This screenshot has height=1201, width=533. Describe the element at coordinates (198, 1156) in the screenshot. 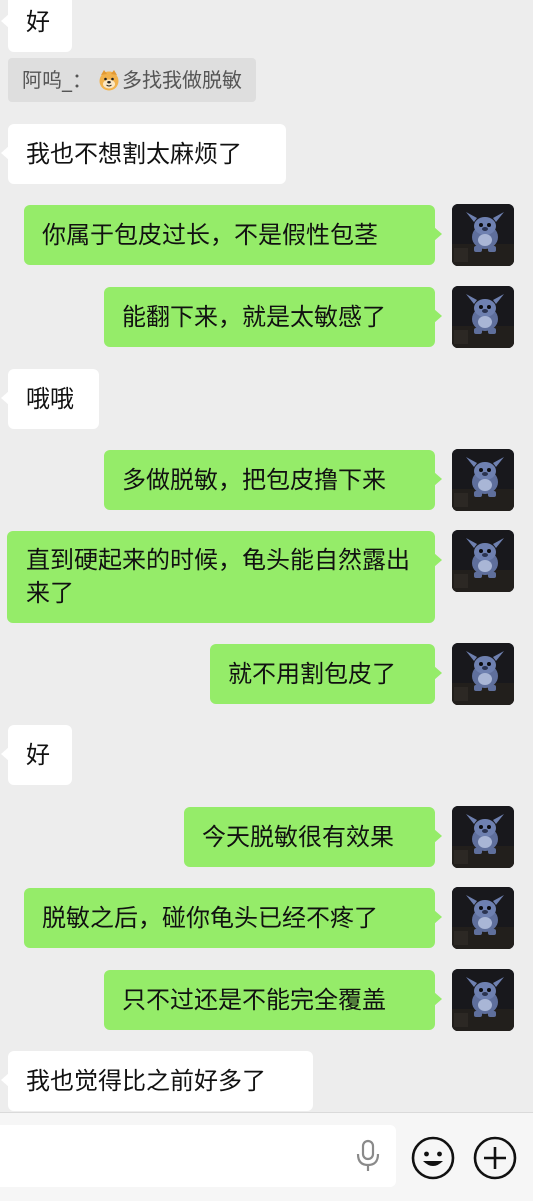

I see `message-input` at that location.